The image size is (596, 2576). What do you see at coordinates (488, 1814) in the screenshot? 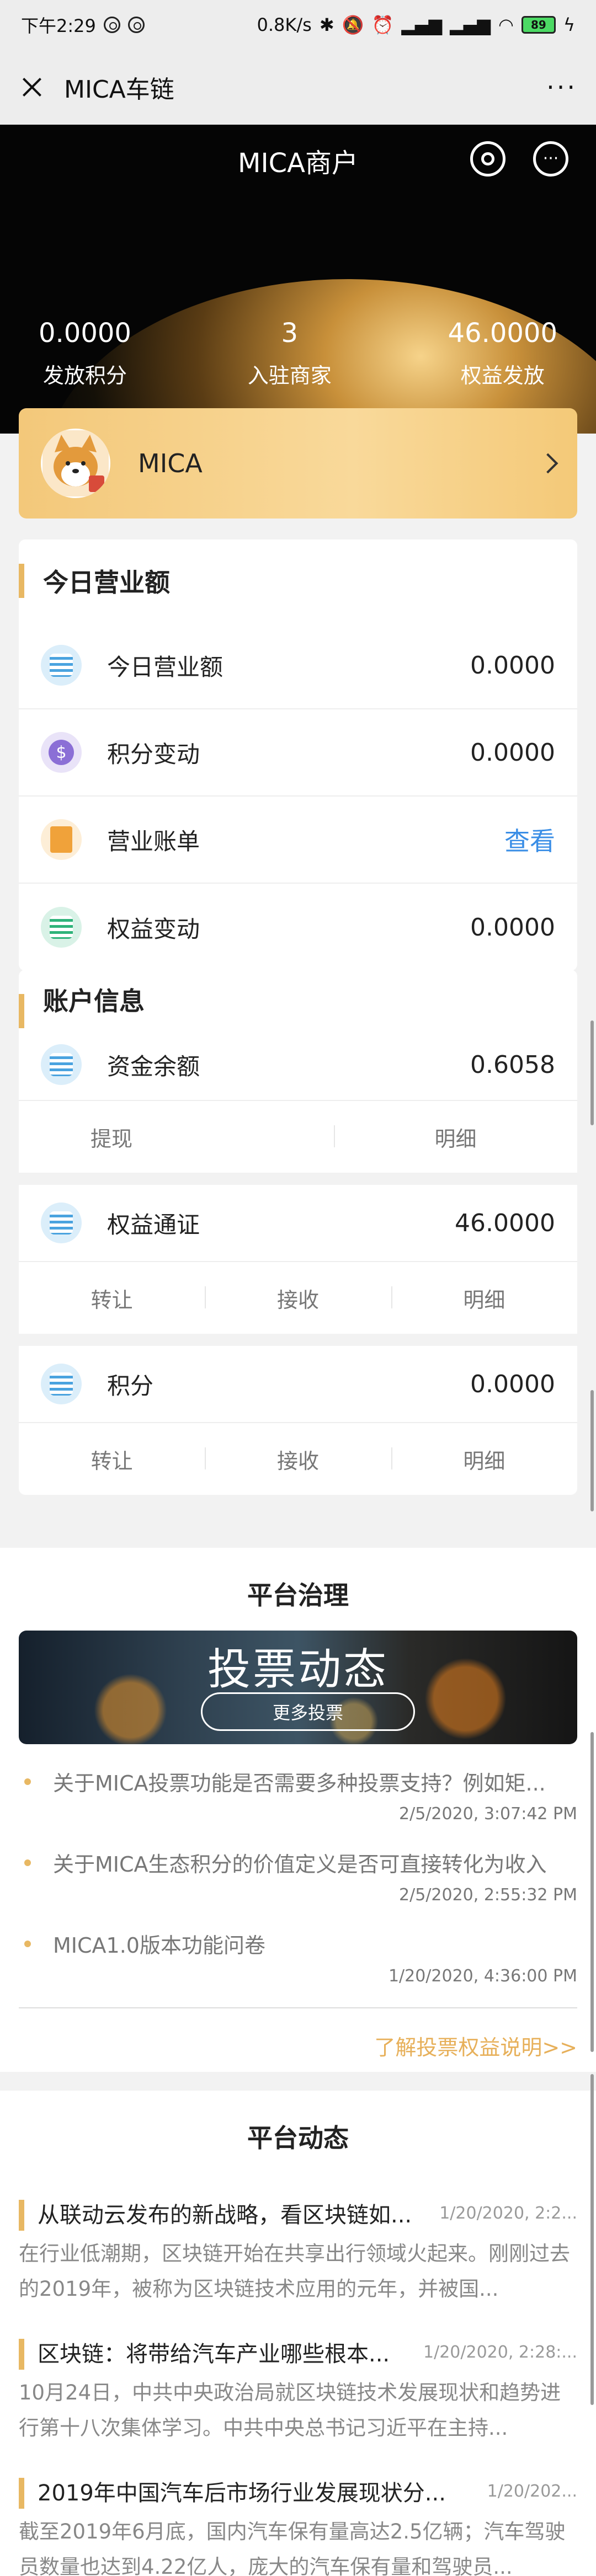
I see `vote-date: 2/5/2020, 3:07:42 PM` at bounding box center [488, 1814].